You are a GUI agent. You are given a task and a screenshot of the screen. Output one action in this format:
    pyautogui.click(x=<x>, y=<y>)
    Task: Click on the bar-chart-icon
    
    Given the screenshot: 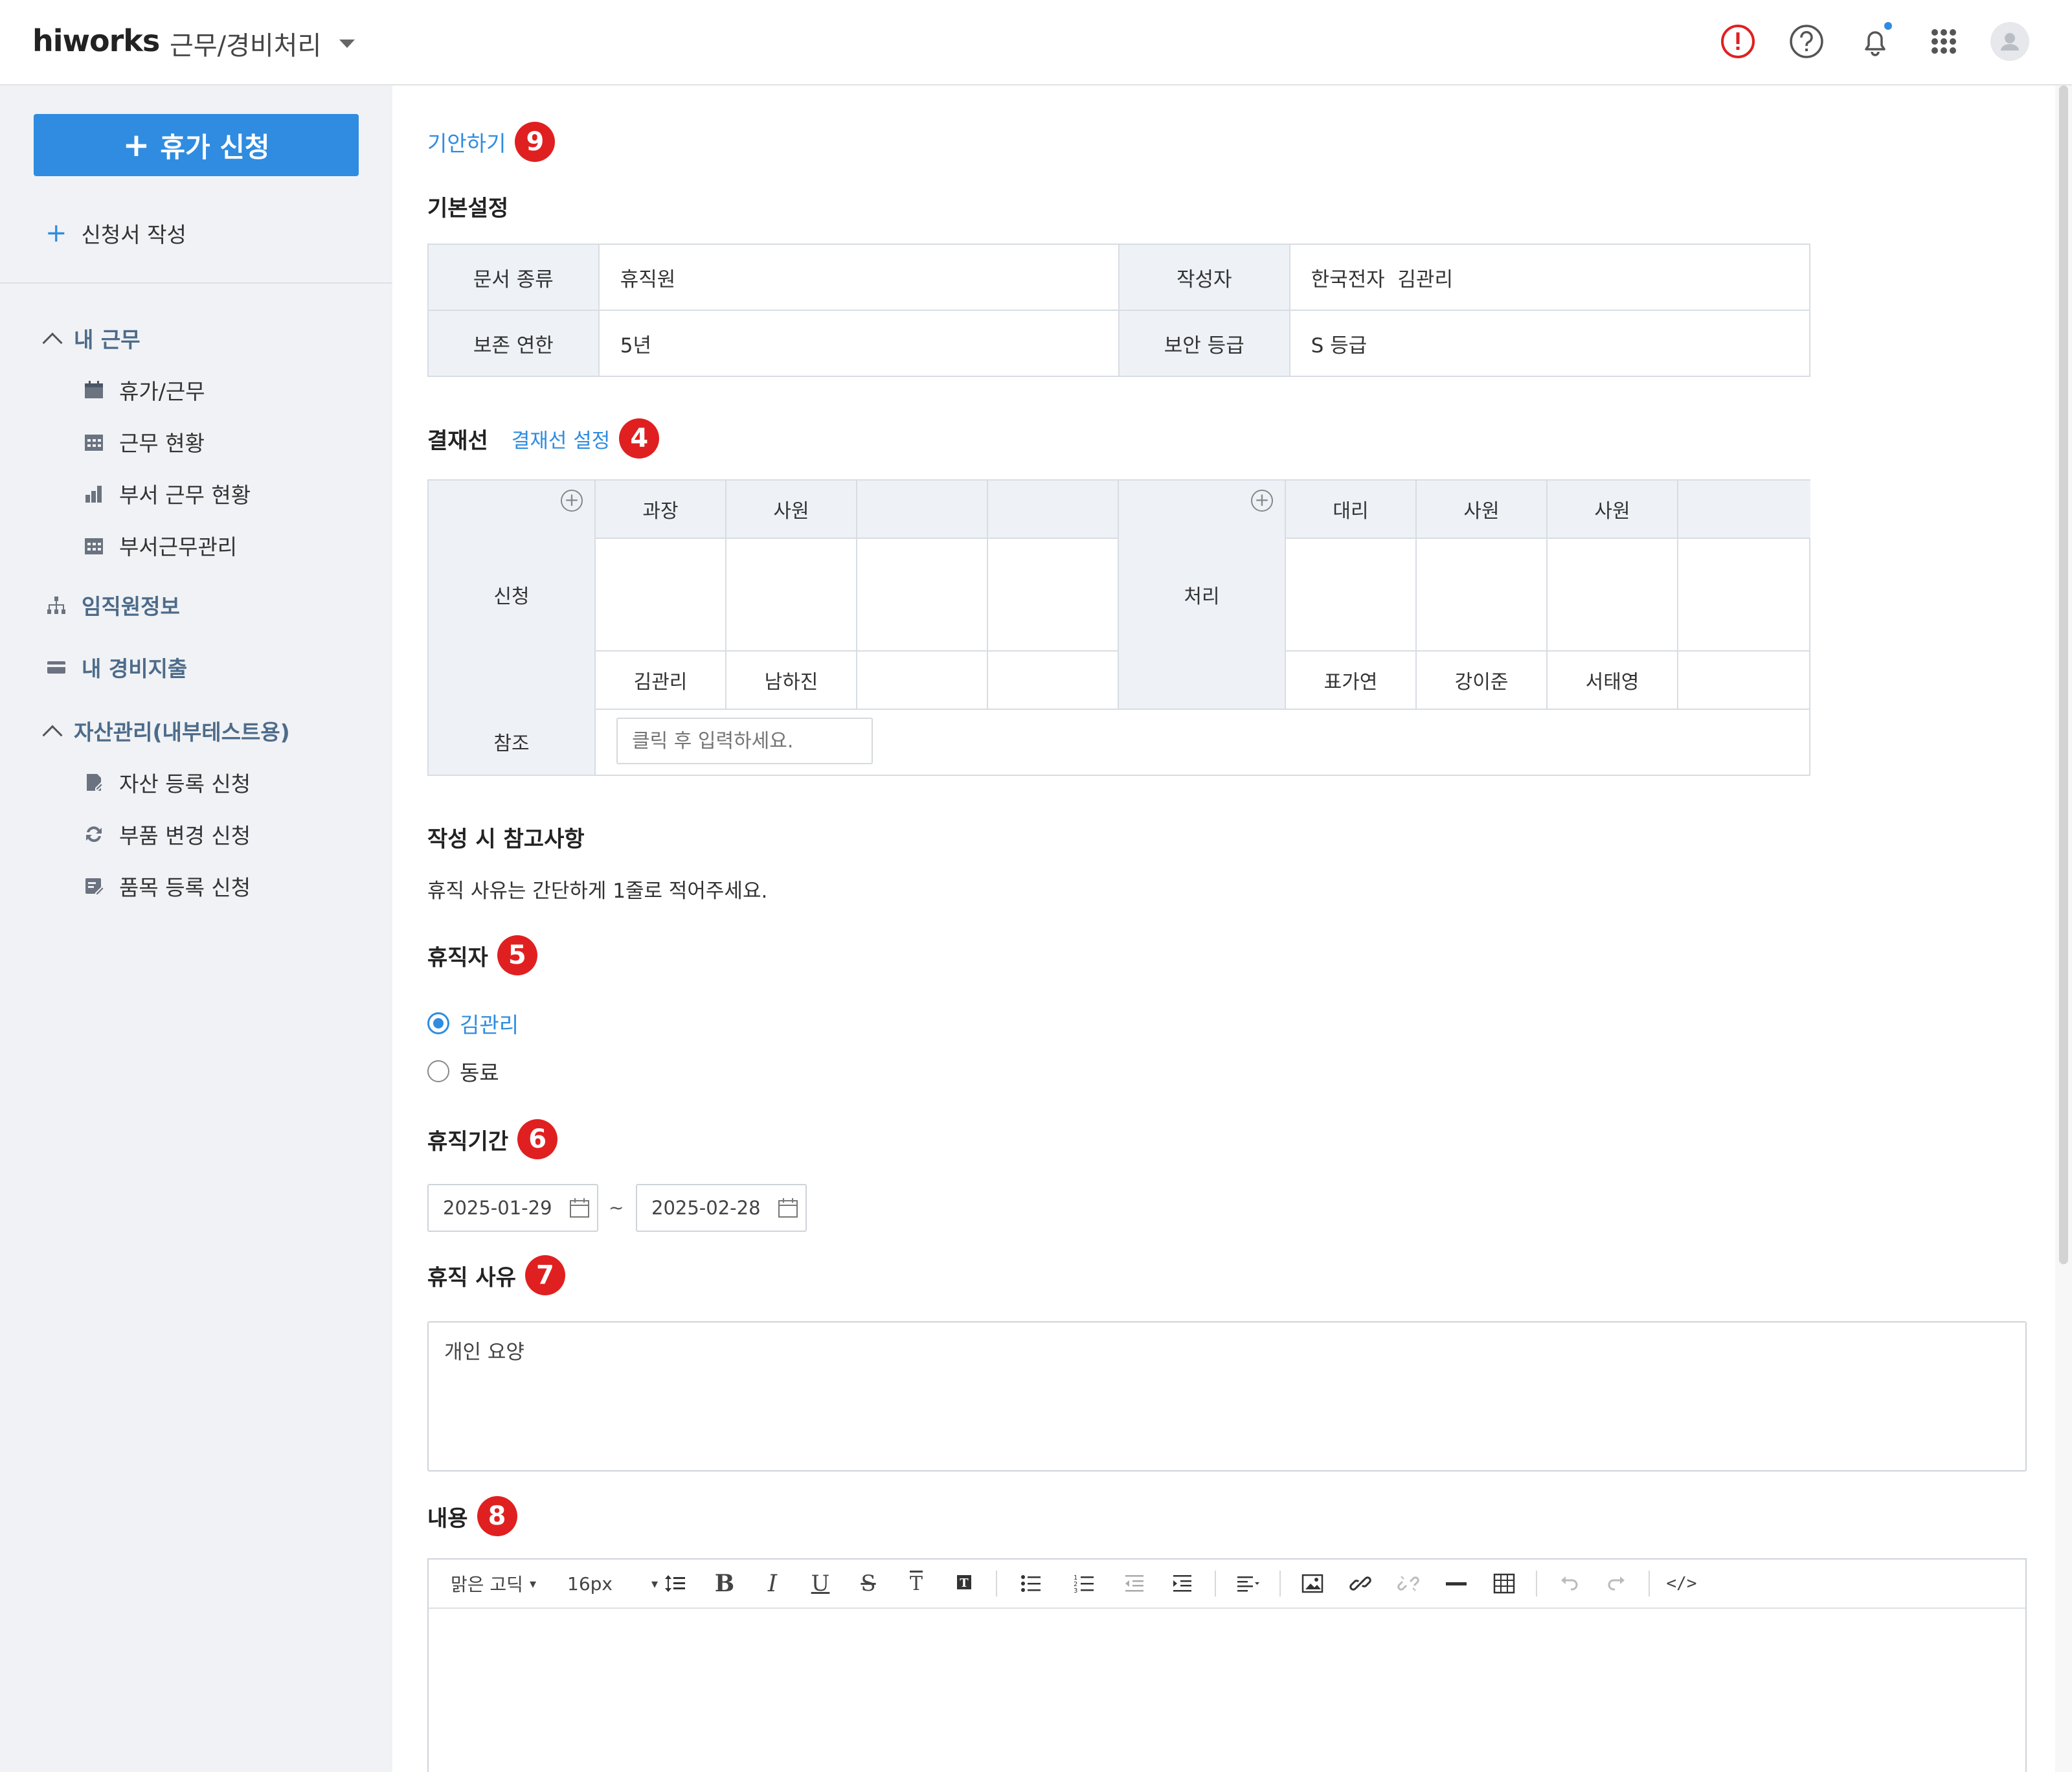 What is the action you would take?
    pyautogui.click(x=93, y=494)
    